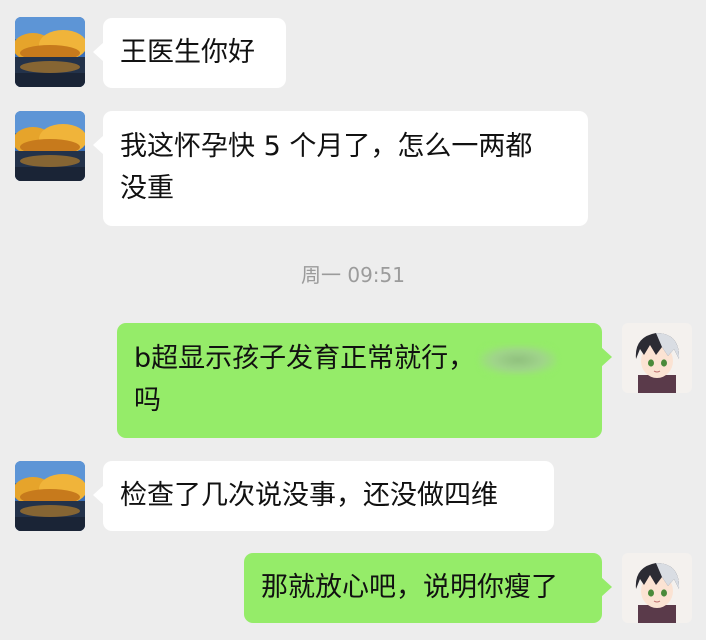 The width and height of the screenshot is (706, 640). I want to click on message-text-visible: b超显示孩子发育正常就行，, so click(305, 358).